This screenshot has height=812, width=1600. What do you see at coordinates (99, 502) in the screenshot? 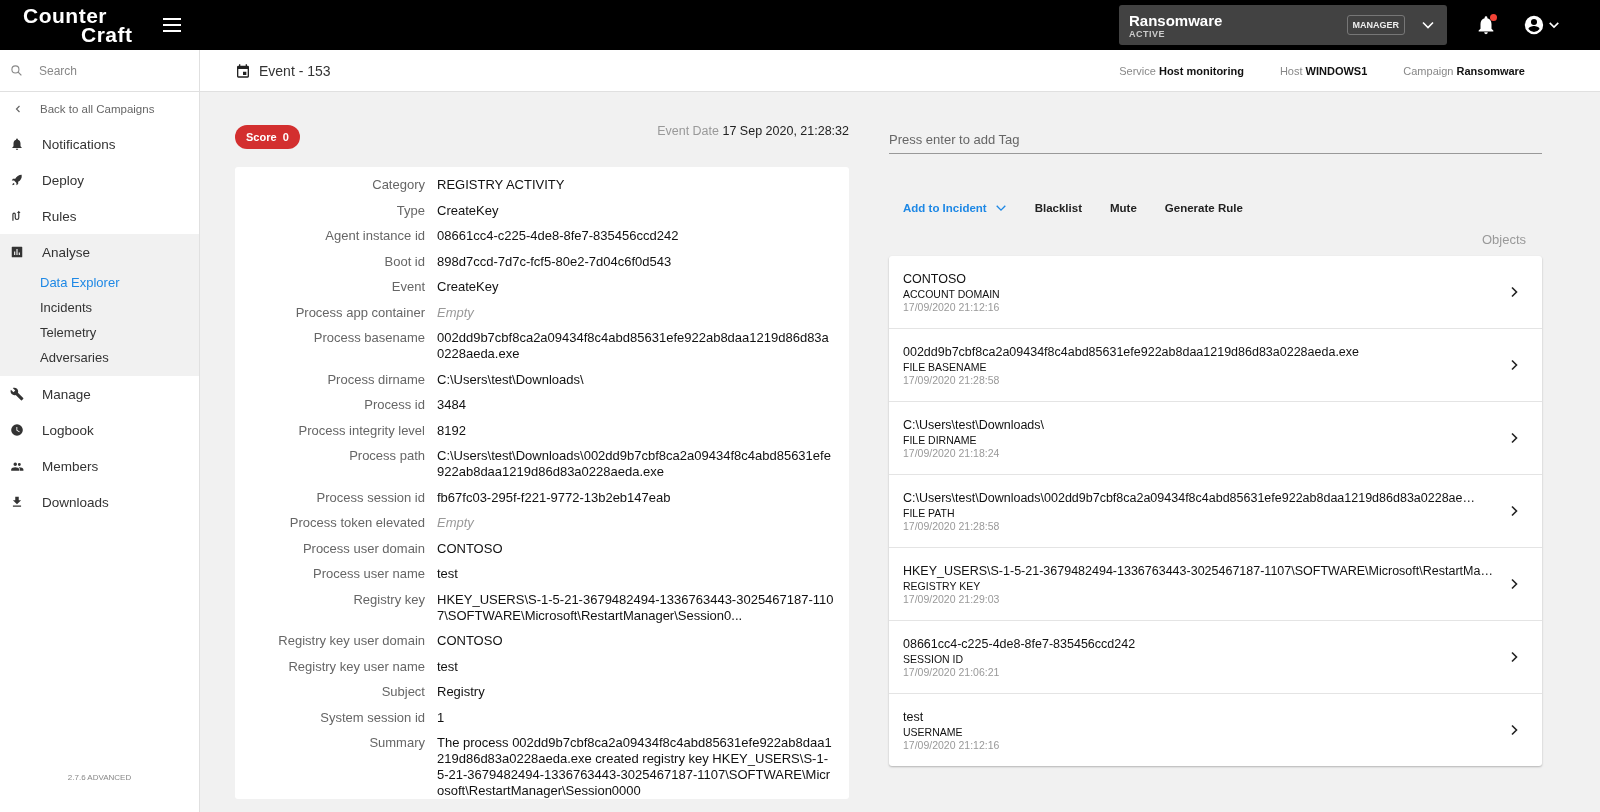
I see `nav-item: Downloads` at bounding box center [99, 502].